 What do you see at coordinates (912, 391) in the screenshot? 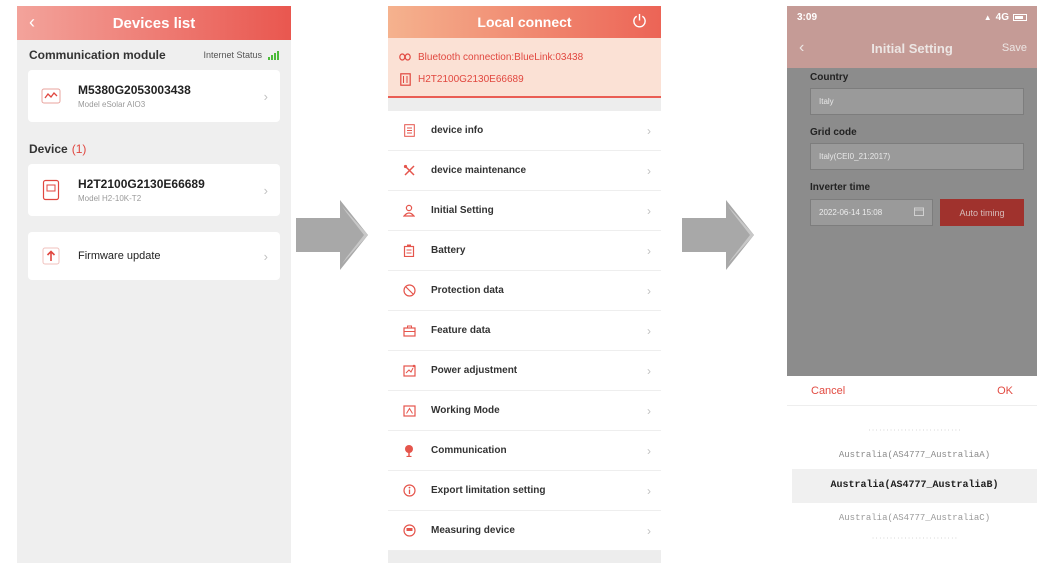
I see `picker-toolbar: Cancel OK` at bounding box center [912, 391].